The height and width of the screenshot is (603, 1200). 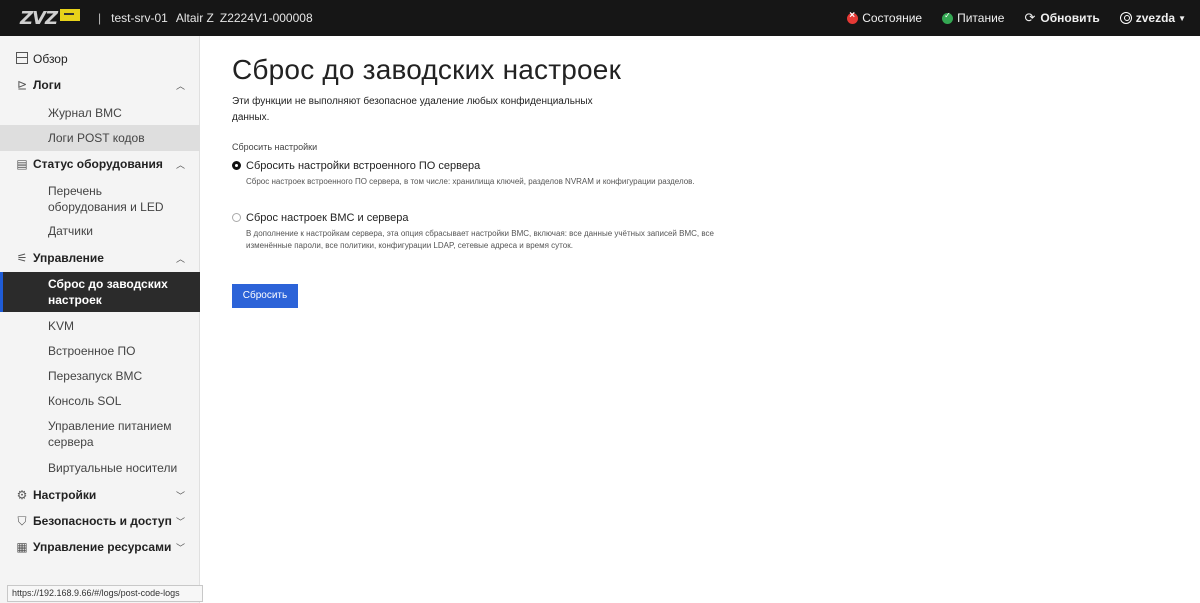 I want to click on error-status-icon, so click(x=853, y=17).